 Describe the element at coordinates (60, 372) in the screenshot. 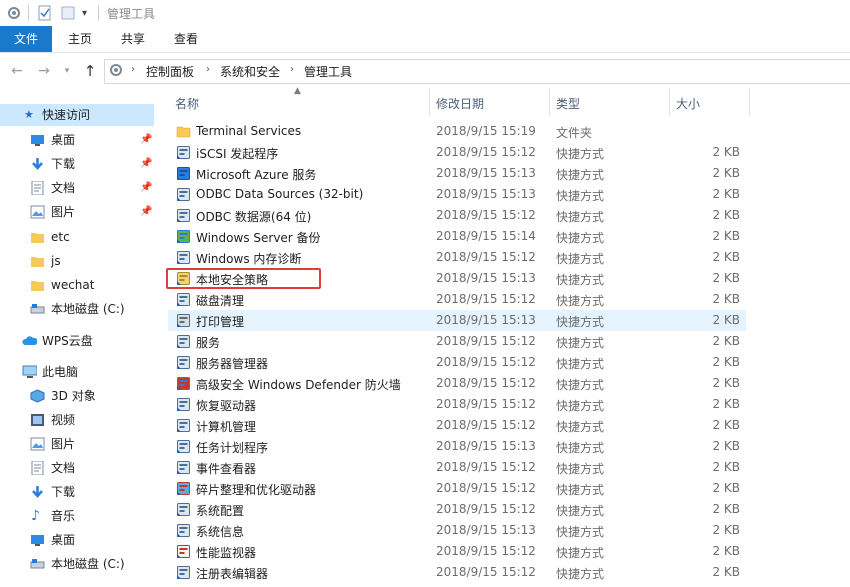

I see `sidebar-item-label: 此电脑` at that location.